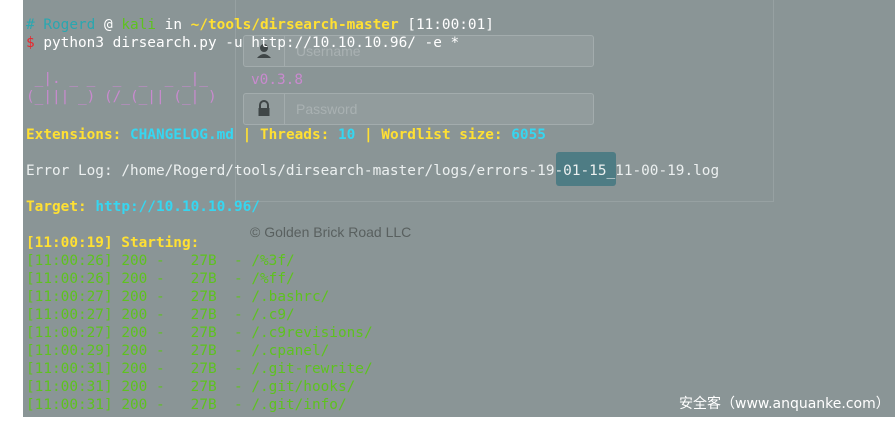  What do you see at coordinates (331, 232) in the screenshot?
I see `copyright-text: © Golden Brick Road LLC` at bounding box center [331, 232].